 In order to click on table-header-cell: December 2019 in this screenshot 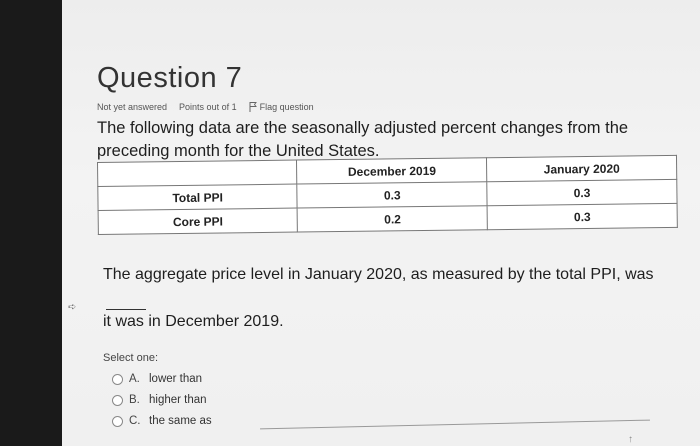, I will do `click(392, 171)`.